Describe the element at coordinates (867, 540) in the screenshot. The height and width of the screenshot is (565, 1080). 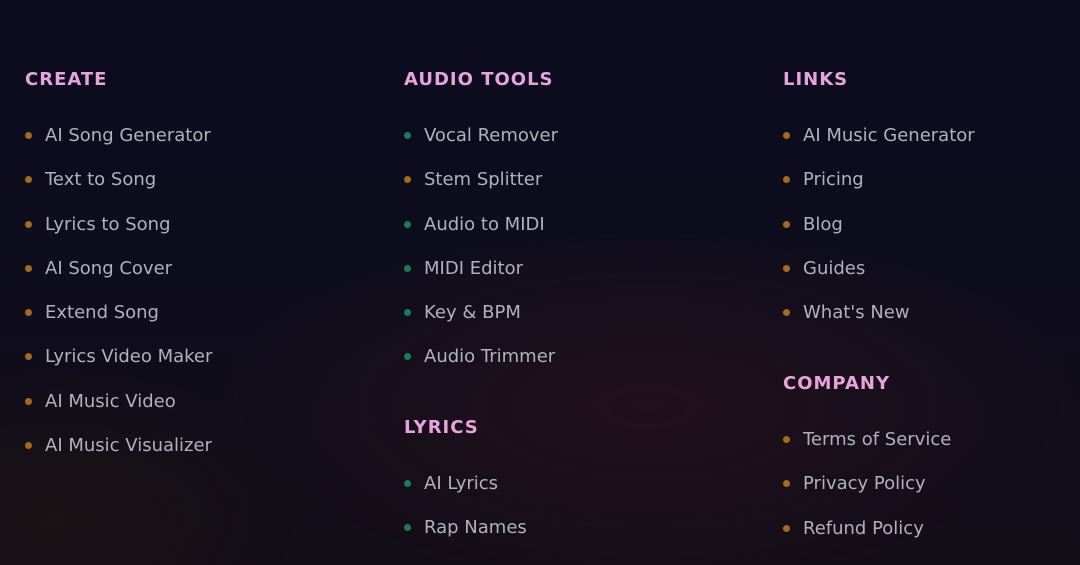
I see `footer-link-refund-policy: Refund Policy` at that location.